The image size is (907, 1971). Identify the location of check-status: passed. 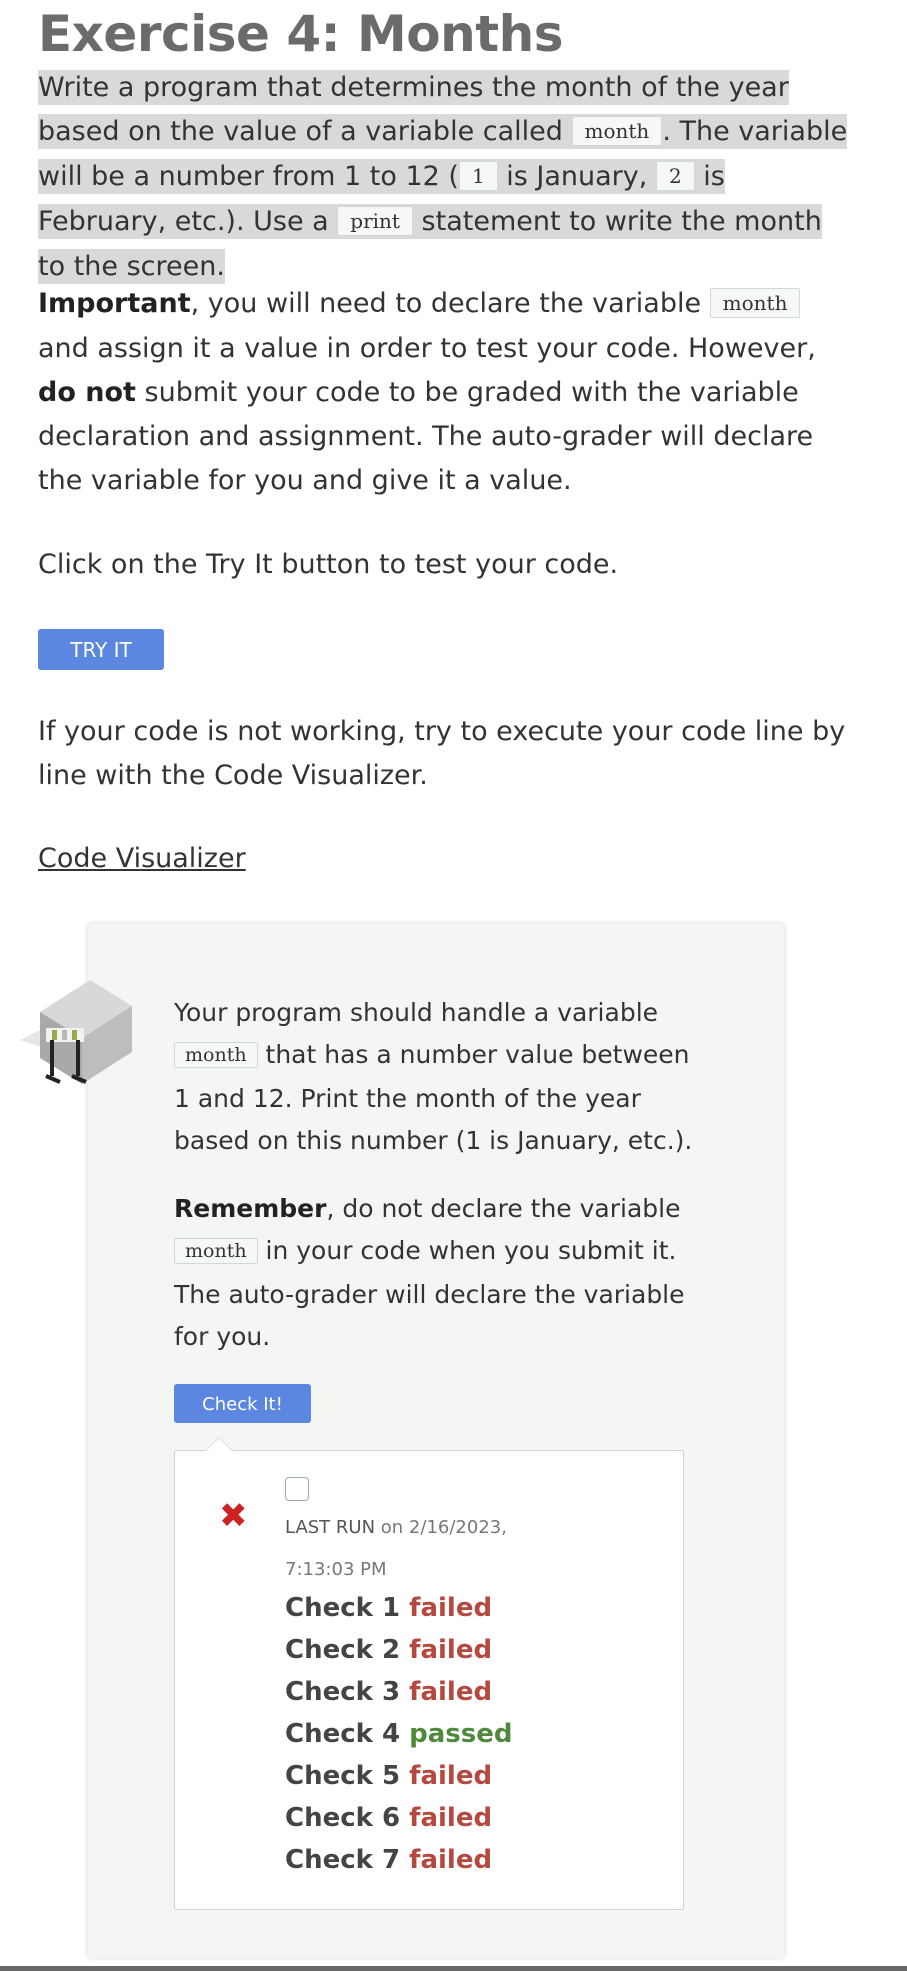
(461, 1734).